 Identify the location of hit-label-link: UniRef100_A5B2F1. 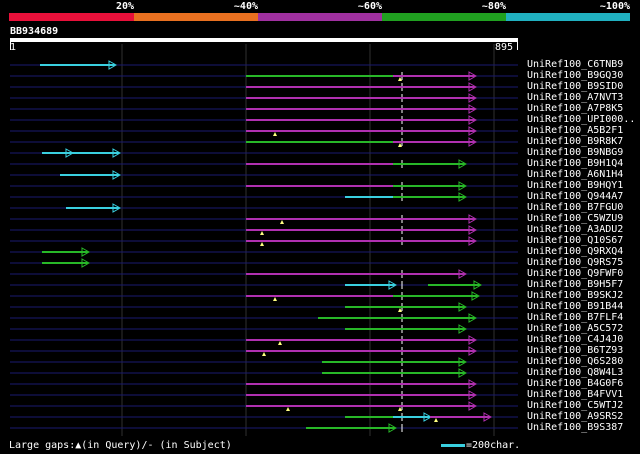
(575, 130).